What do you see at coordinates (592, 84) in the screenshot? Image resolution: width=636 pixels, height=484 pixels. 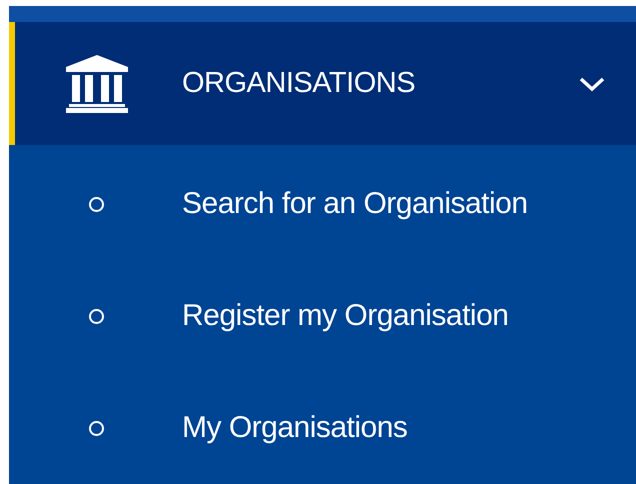 I see `chevron-down-icon` at bounding box center [592, 84].